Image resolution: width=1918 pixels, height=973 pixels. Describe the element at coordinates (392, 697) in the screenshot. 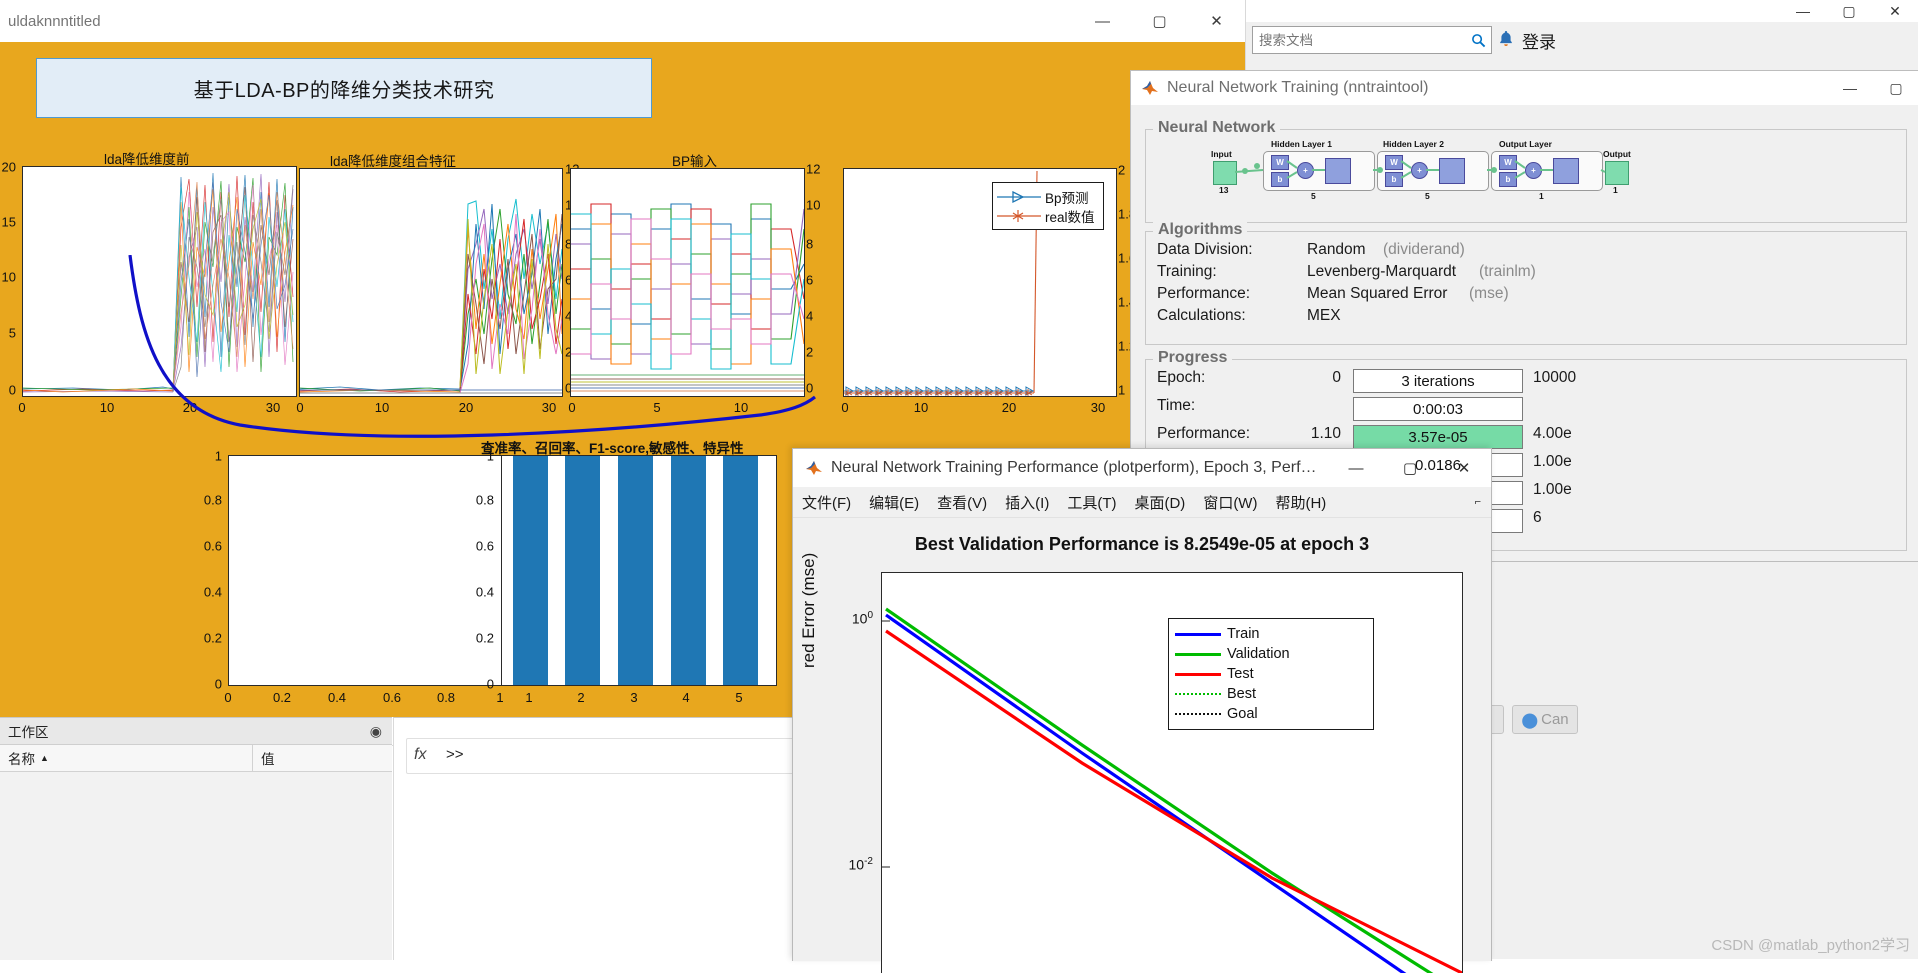

I see `axes5-xtick-0.6: 0.6` at that location.